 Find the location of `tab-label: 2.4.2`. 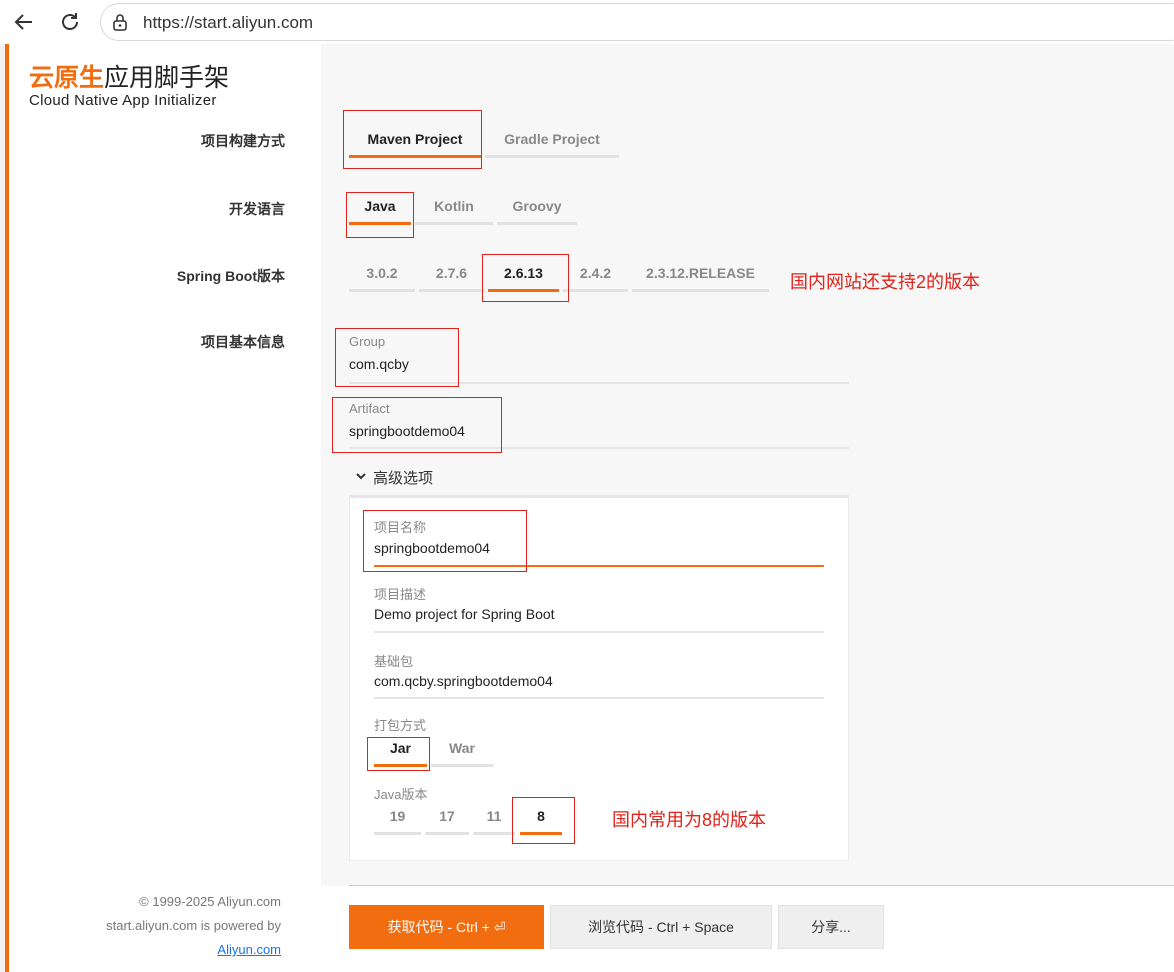

tab-label: 2.4.2 is located at coordinates (595, 272).